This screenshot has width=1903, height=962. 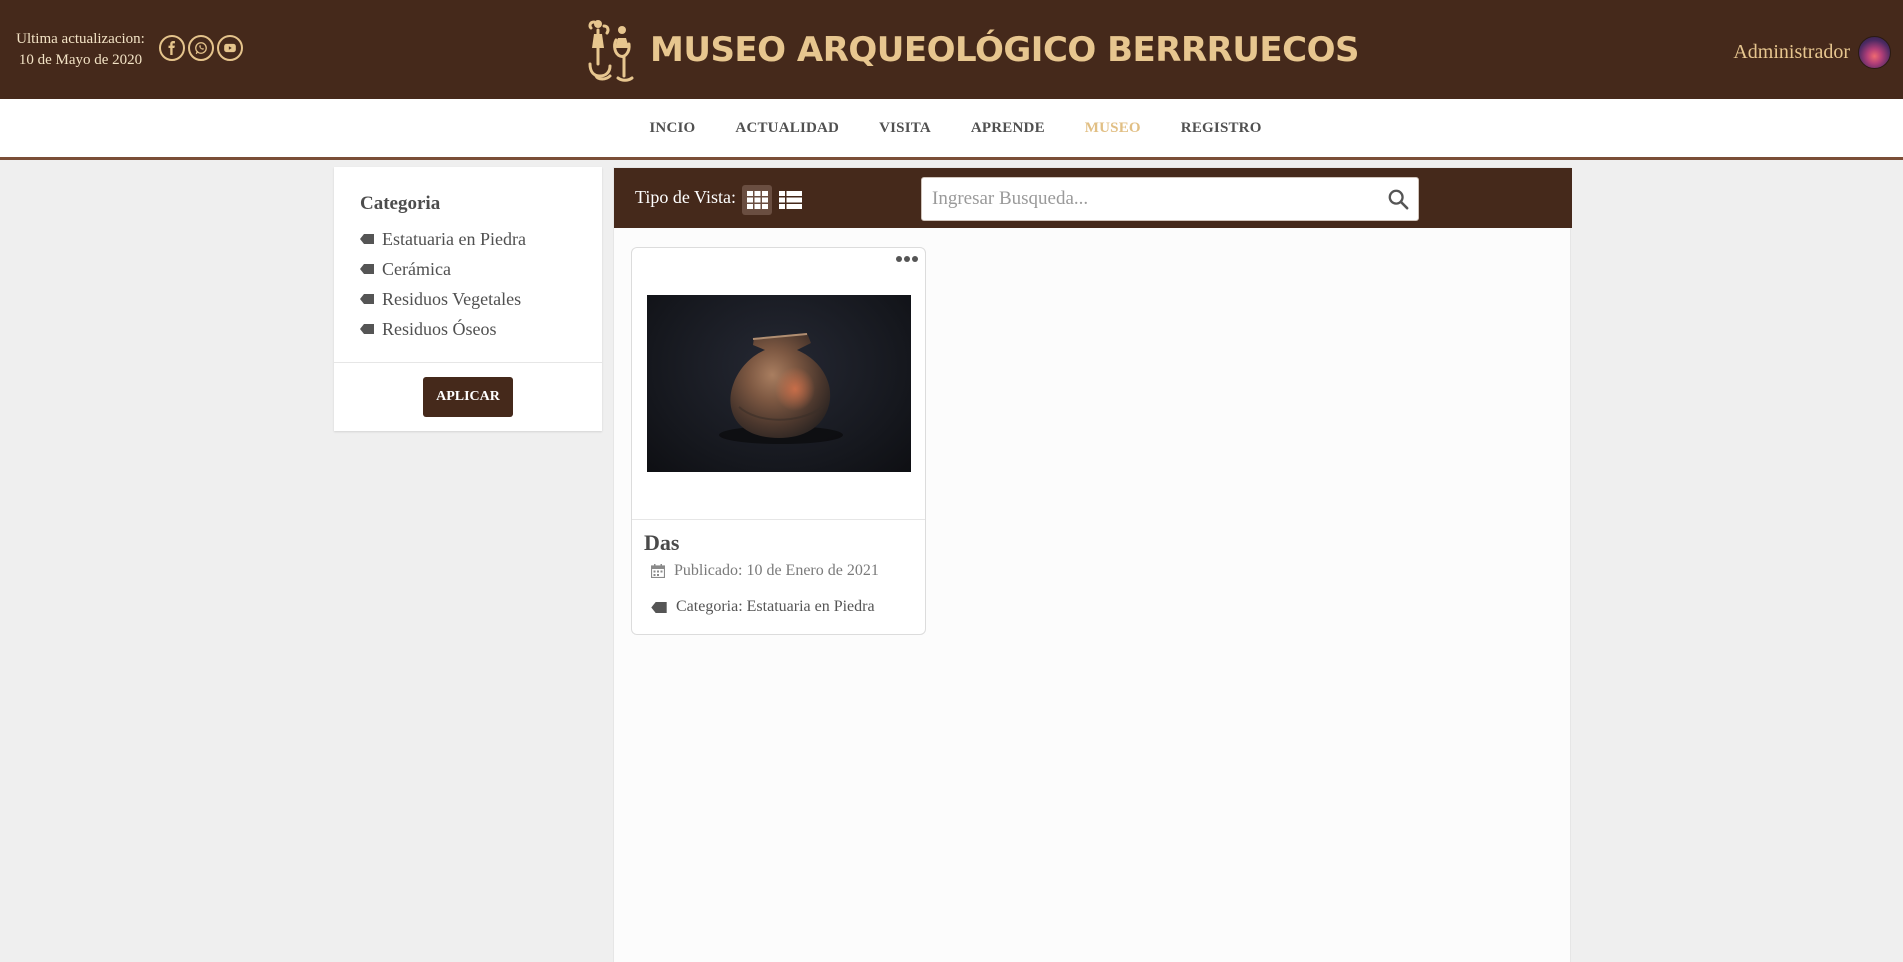 I want to click on site-logo: MUSEO ARQUEOLÓGICO BERRRUECOS, so click(x=971, y=50).